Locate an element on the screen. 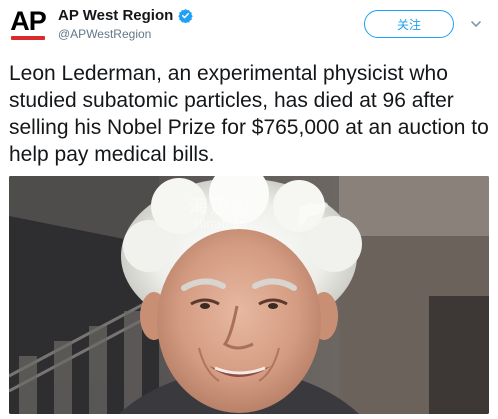 This screenshot has height=419, width=498. watermark-en: Hinabian is located at coordinates (220, 224).